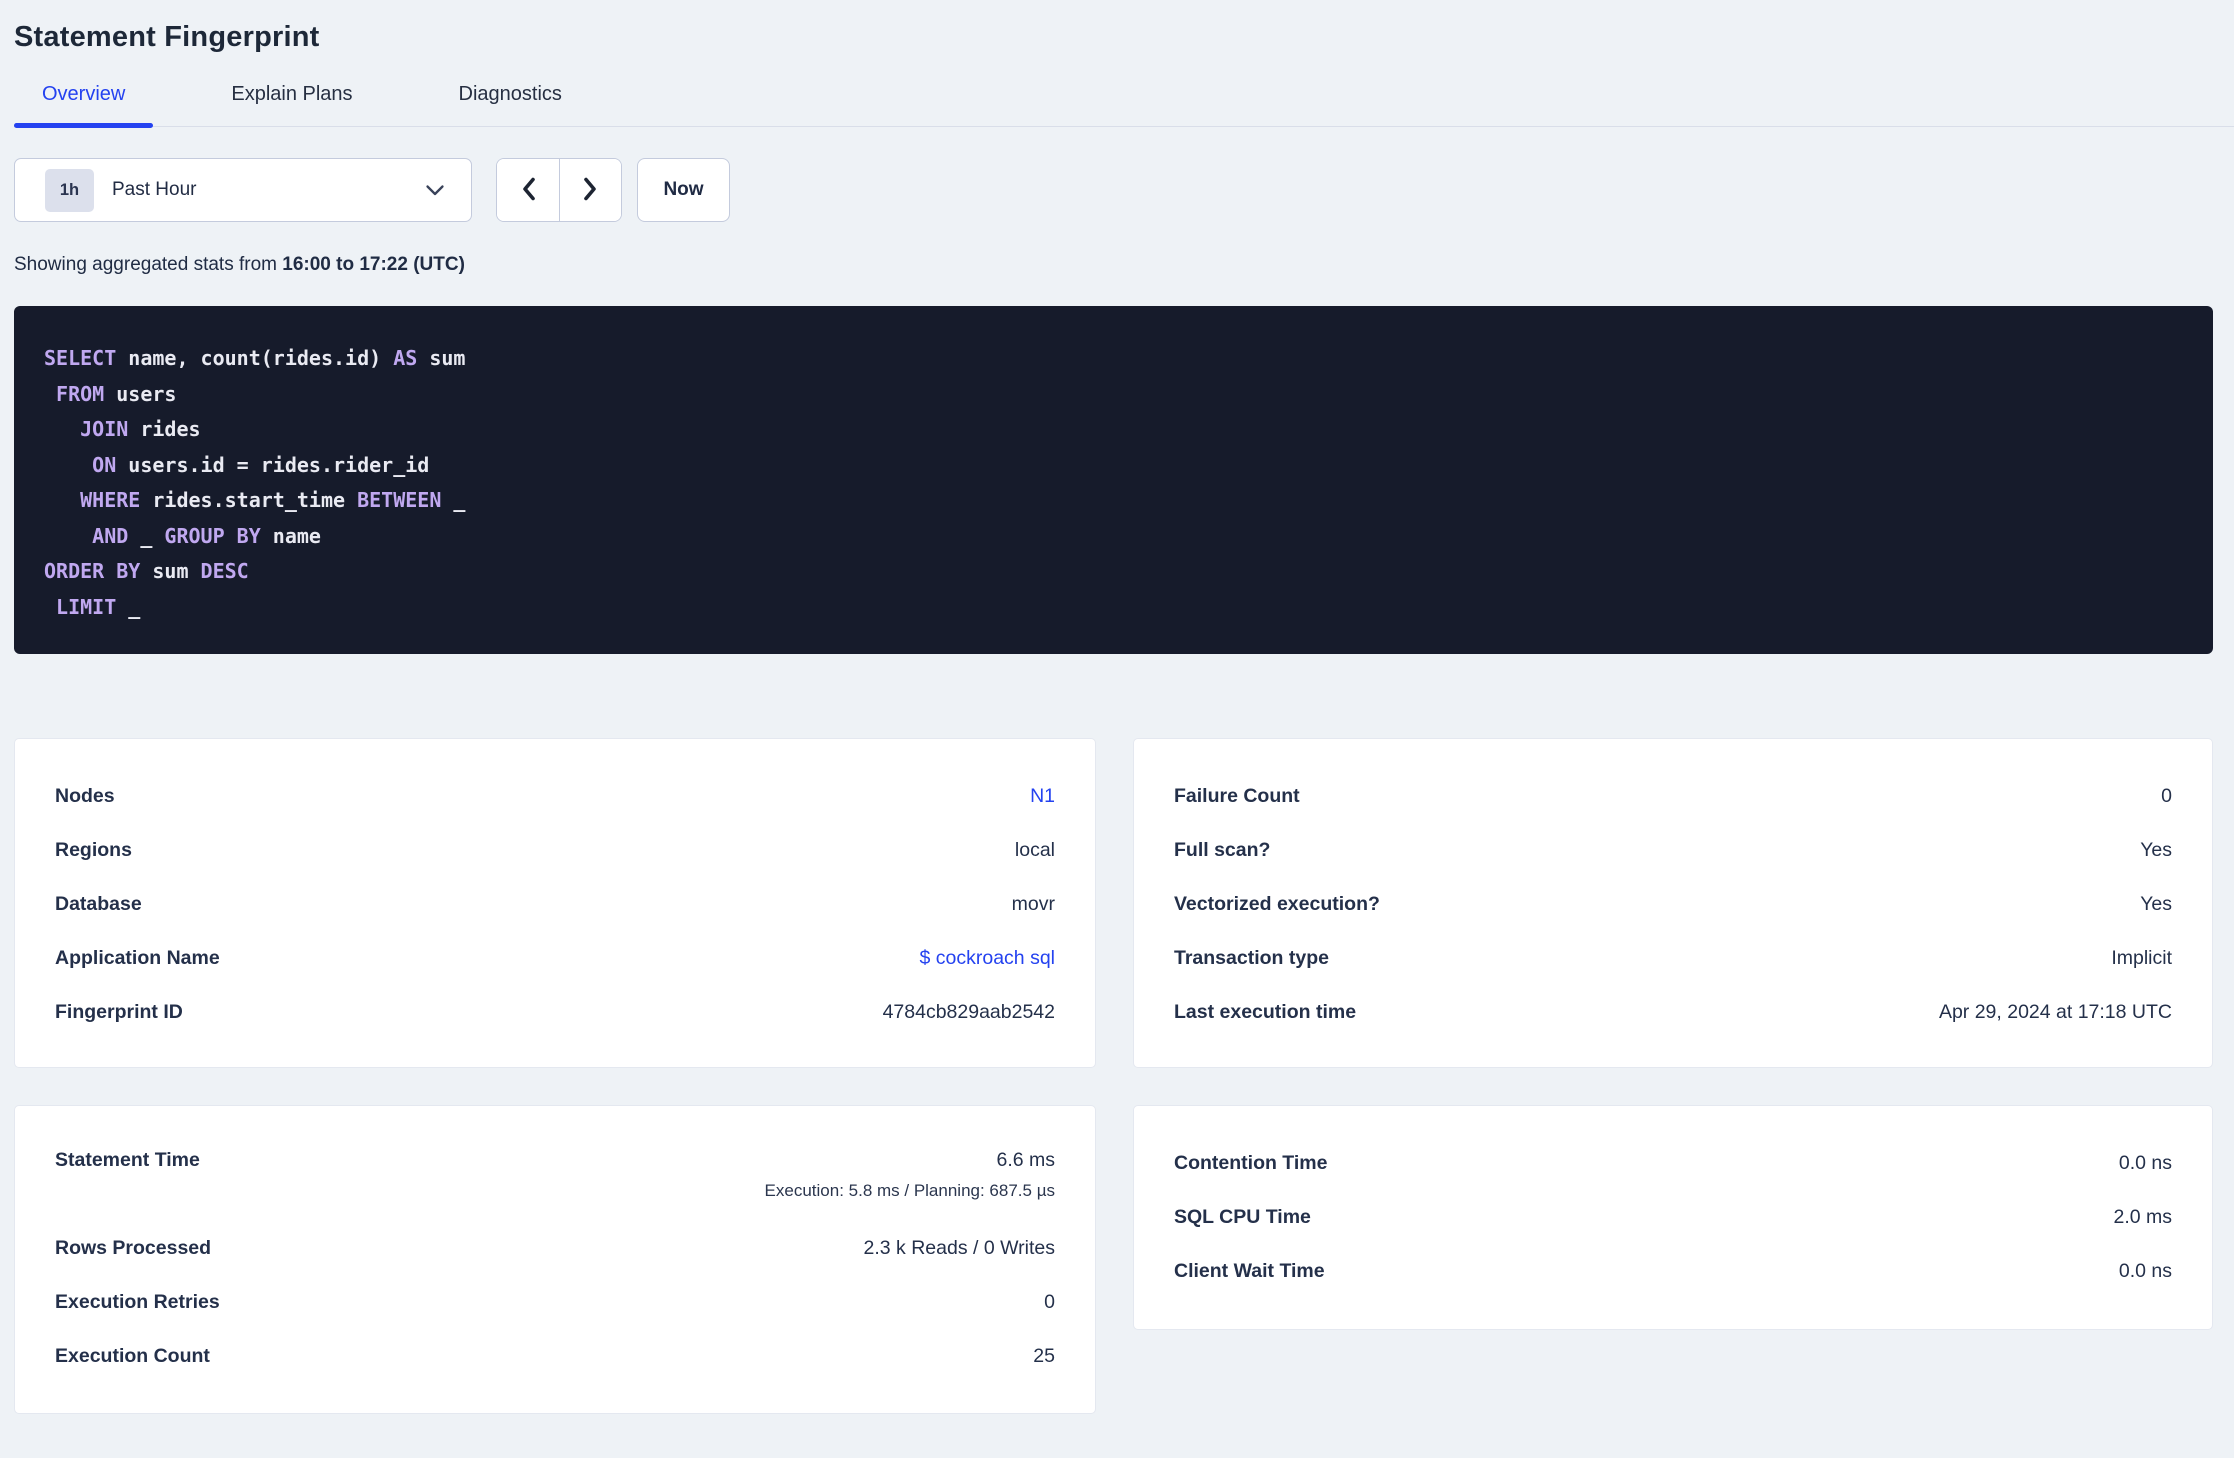 The width and height of the screenshot is (2234, 1458). I want to click on stat-label: Client Wait Time, so click(1249, 1270).